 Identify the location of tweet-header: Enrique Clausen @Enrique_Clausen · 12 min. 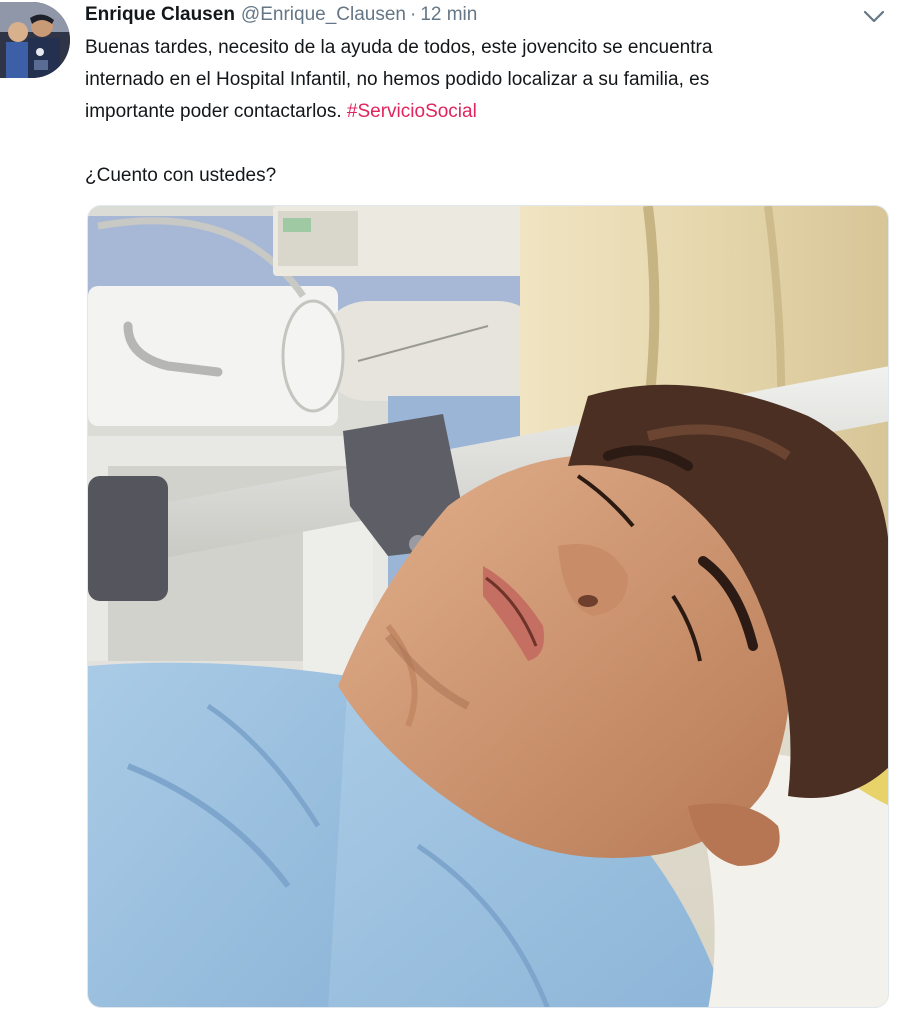
(281, 15).